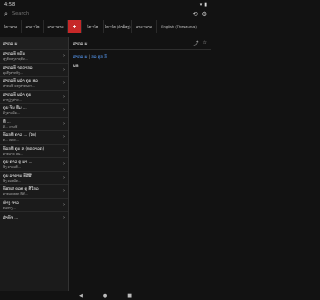 This screenshot has width=320, height=300. I want to click on status-icons: ▾ ▮, so click(203, 5).